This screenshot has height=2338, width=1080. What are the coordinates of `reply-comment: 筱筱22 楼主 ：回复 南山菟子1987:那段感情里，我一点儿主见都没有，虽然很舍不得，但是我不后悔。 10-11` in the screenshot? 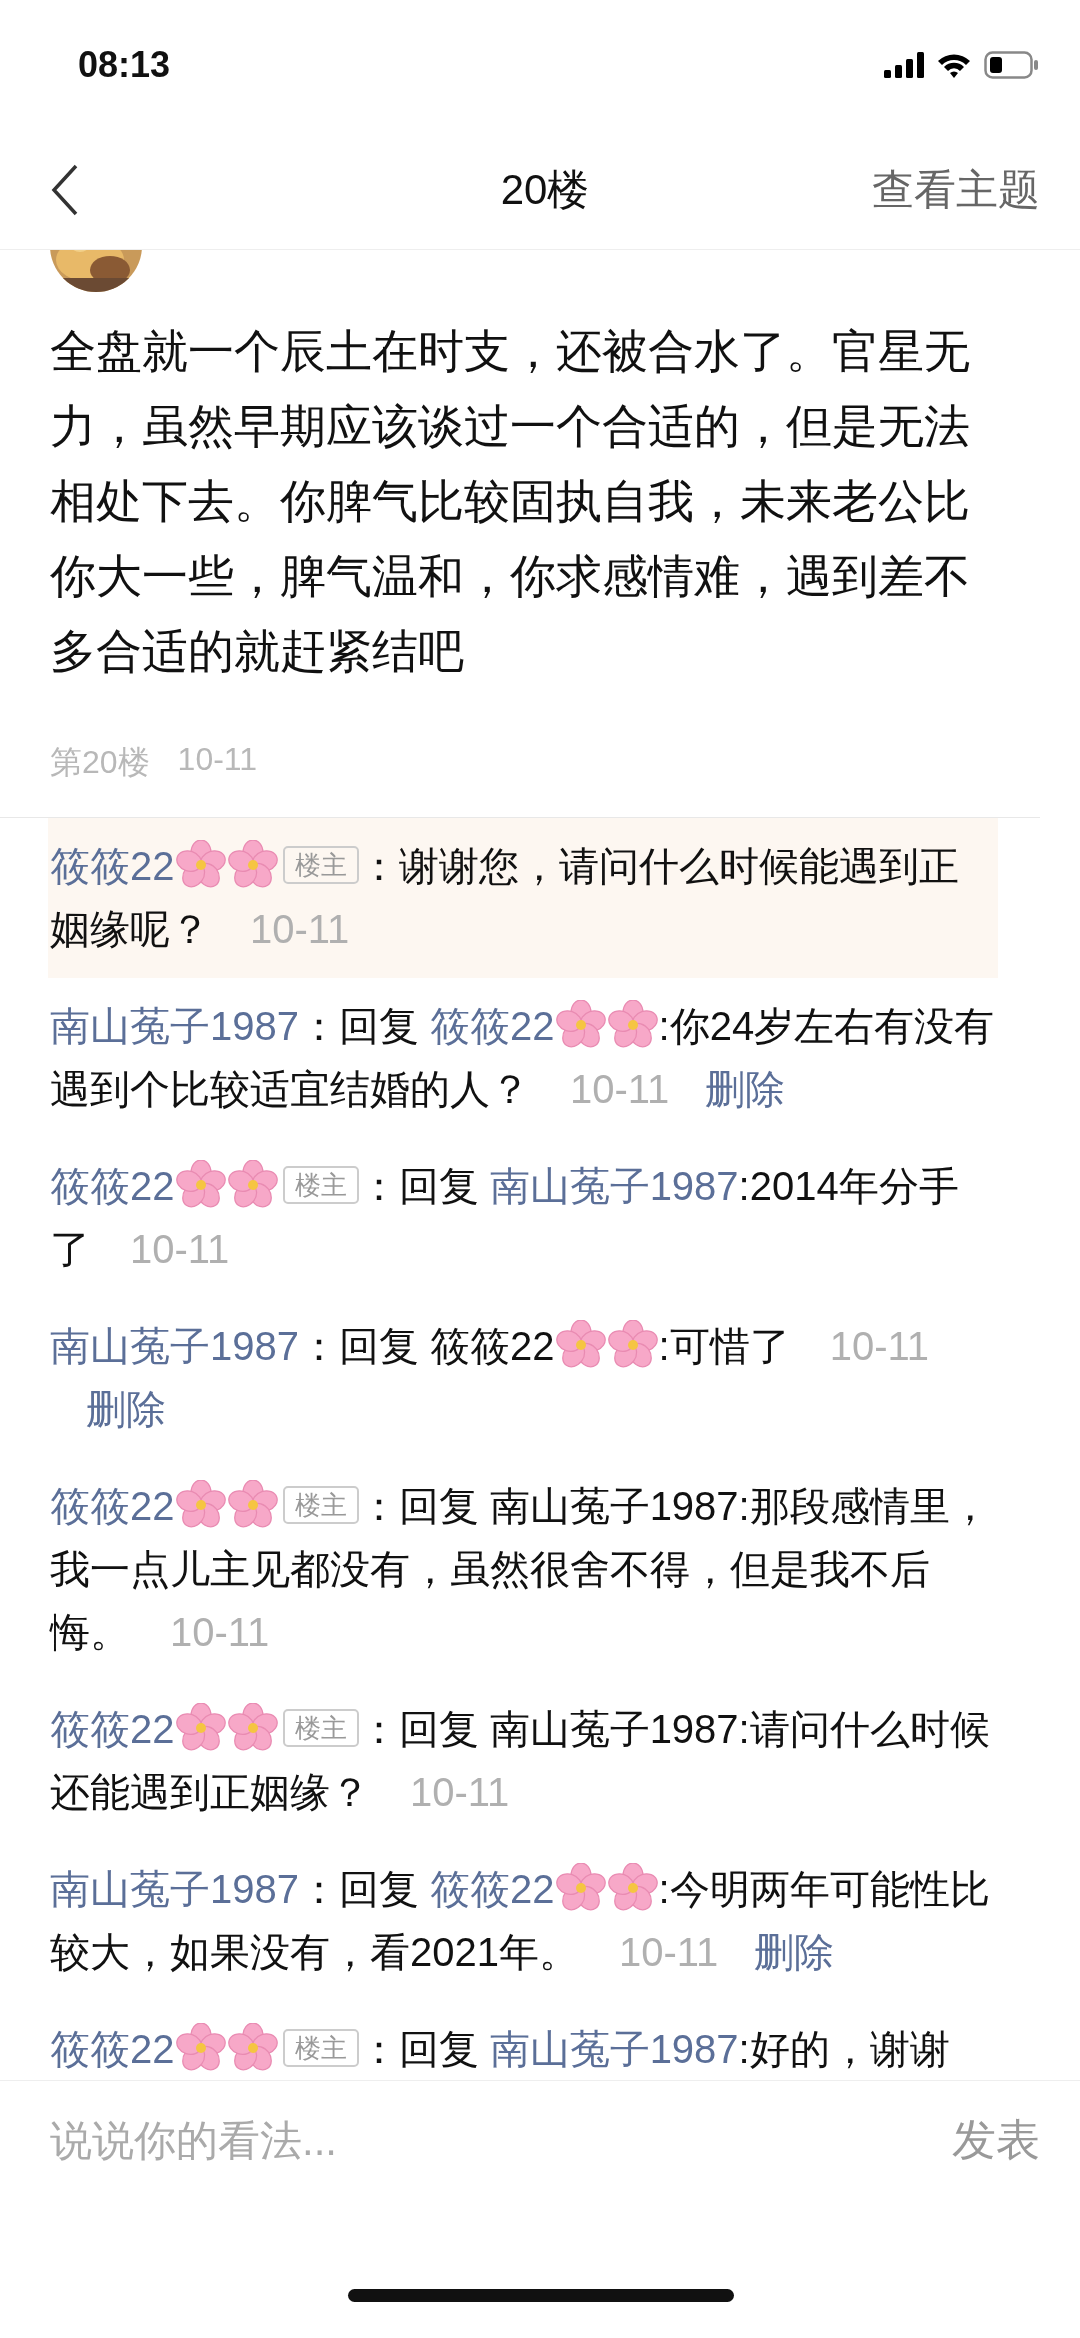 It's located at (523, 1569).